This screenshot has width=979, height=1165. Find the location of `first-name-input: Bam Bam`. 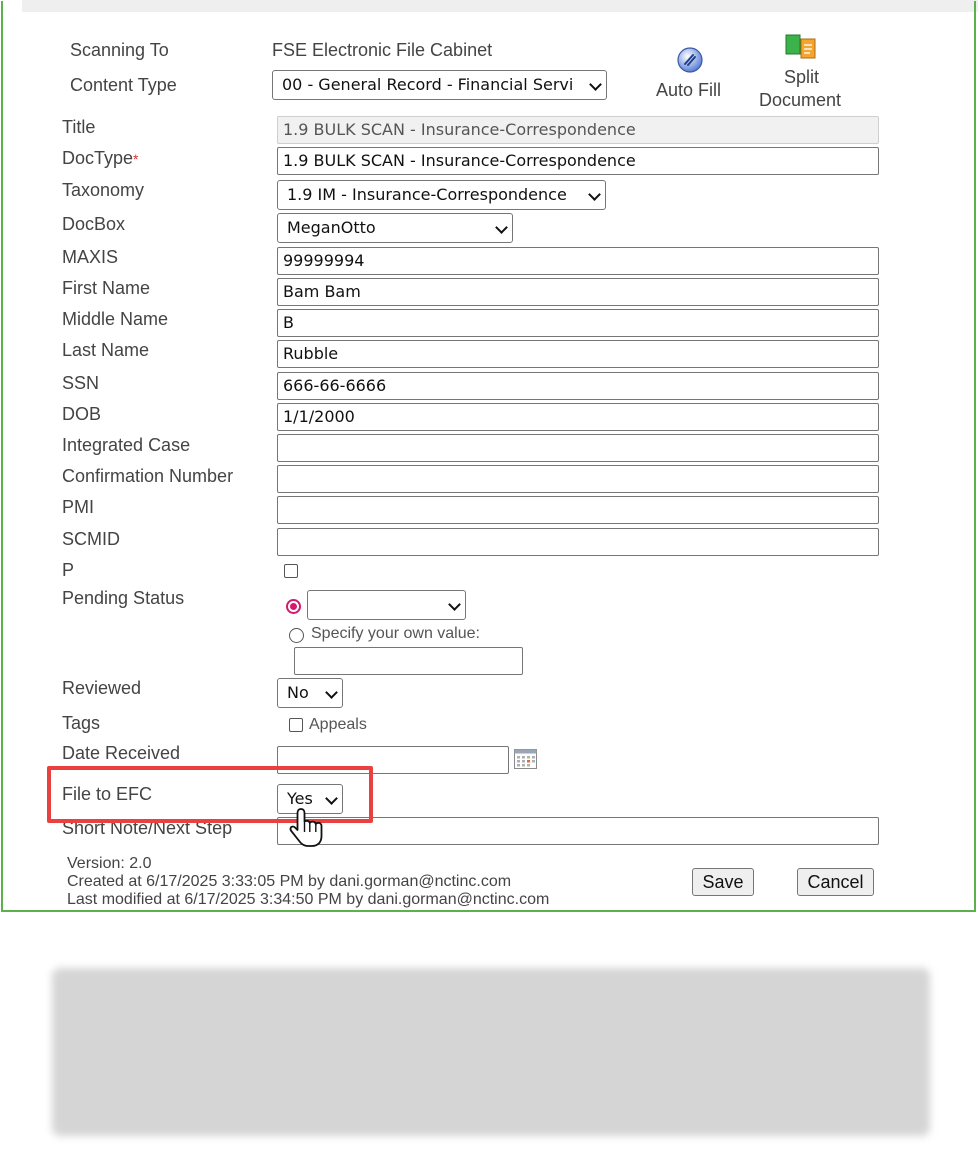

first-name-input: Bam Bam is located at coordinates (578, 292).